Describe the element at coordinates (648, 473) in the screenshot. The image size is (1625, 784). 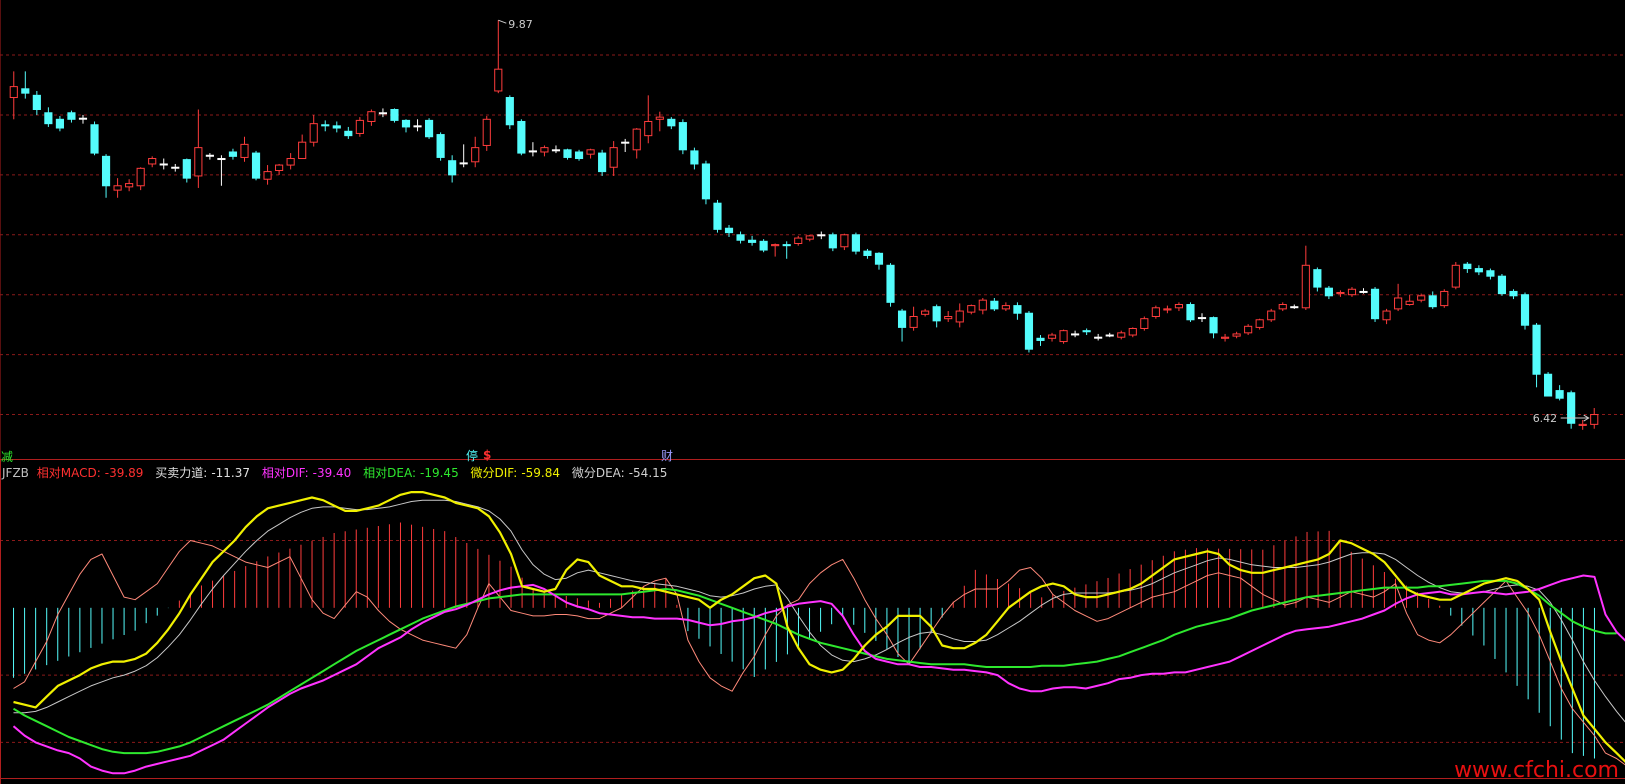
I see `legend-value: -54.15` at that location.